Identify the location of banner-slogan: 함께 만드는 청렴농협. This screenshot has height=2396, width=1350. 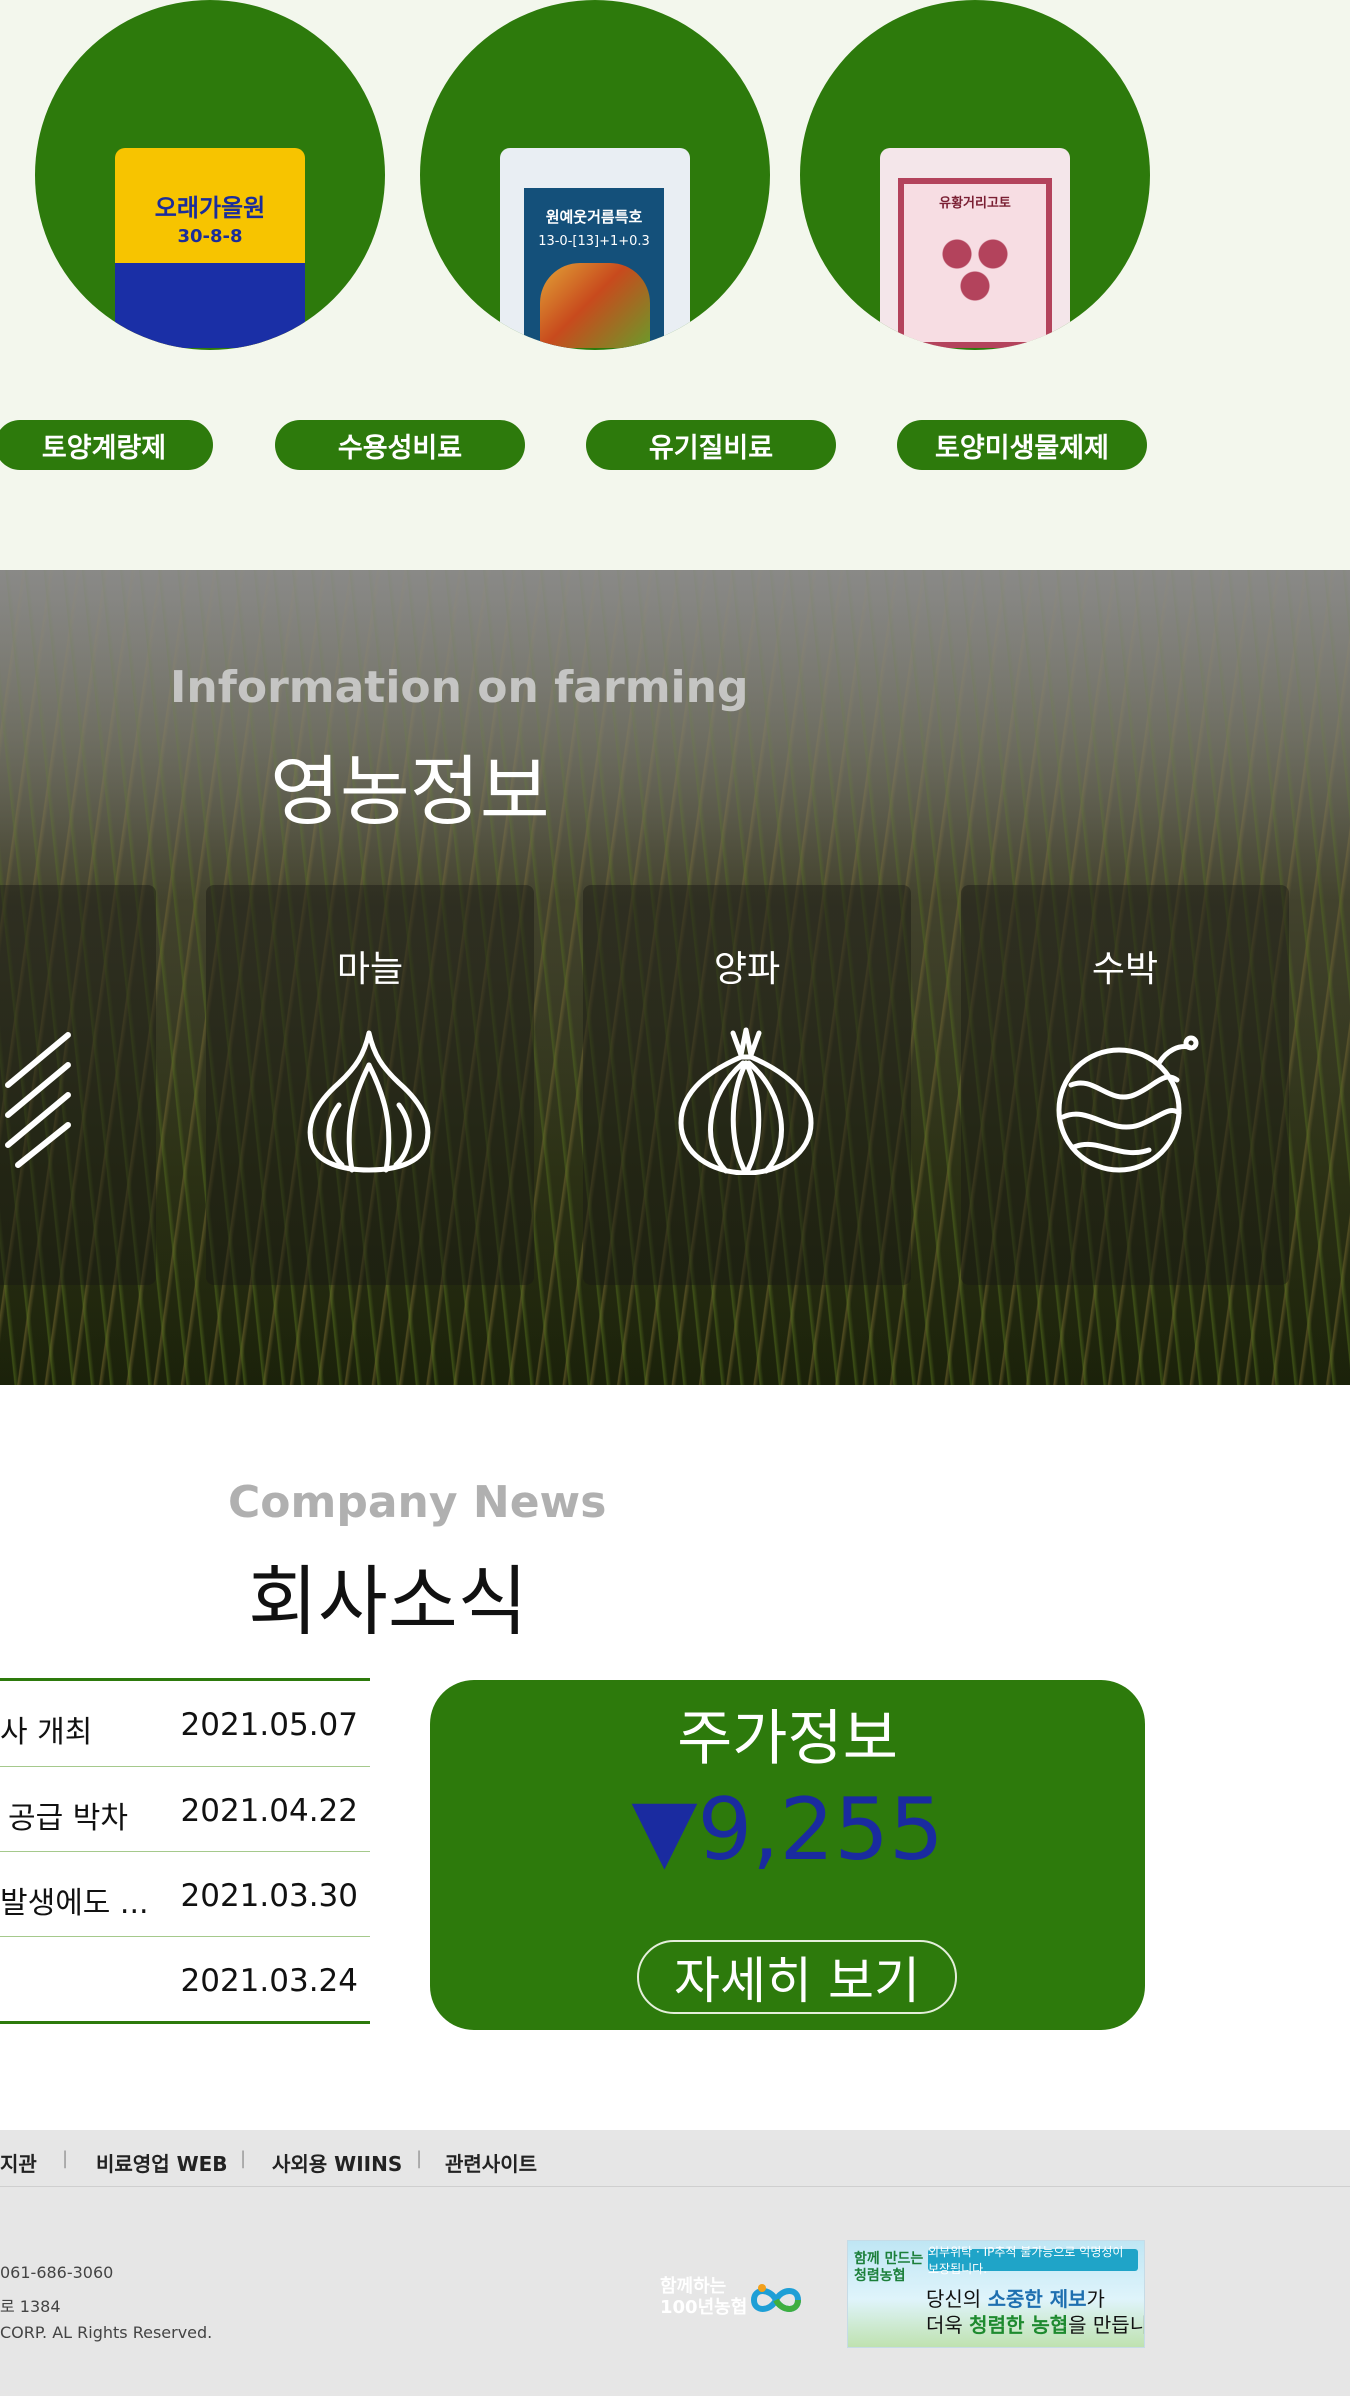
(889, 2267).